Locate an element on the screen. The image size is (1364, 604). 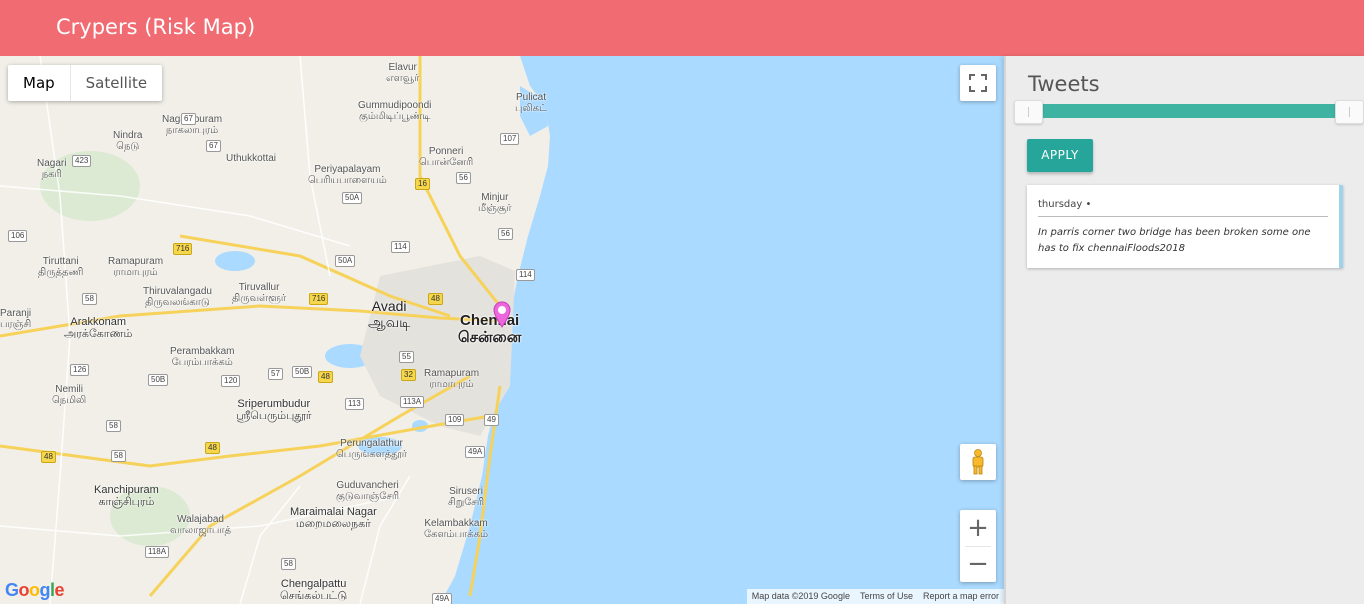
road-shield: 126 is located at coordinates (80, 370).